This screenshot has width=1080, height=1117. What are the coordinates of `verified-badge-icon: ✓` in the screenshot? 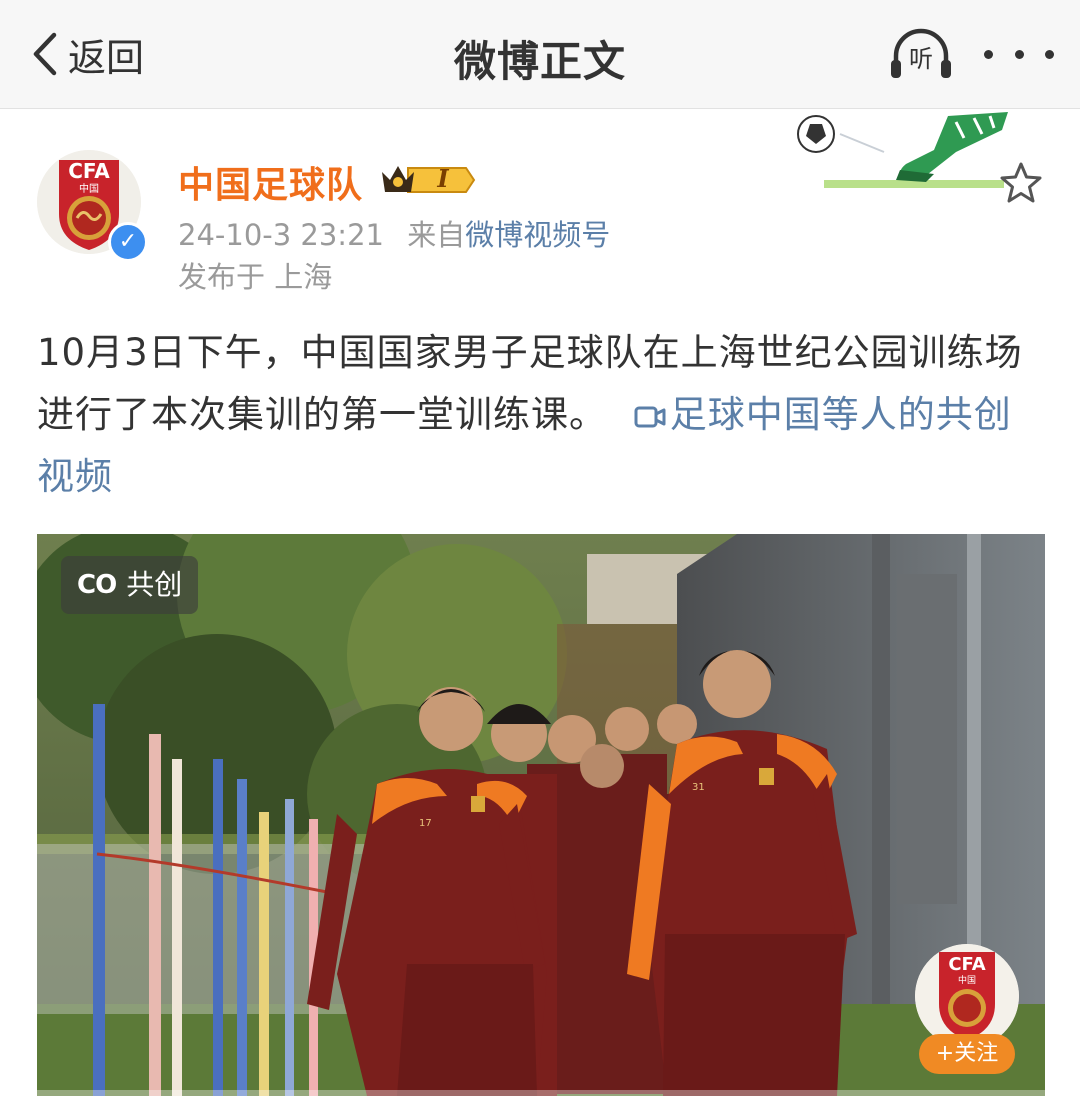 It's located at (128, 242).